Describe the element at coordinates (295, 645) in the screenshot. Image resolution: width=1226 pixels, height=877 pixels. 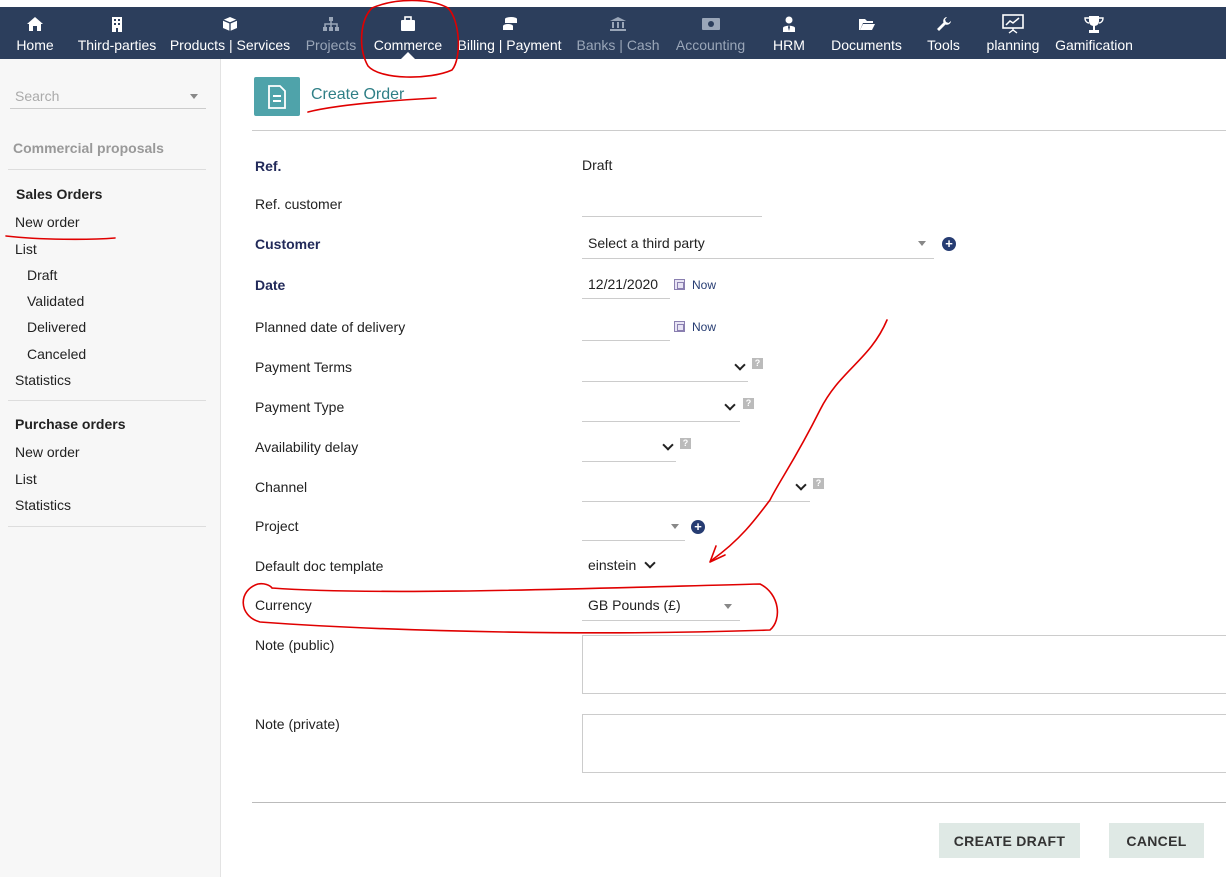
I see `note-public-label: Note (public)` at that location.